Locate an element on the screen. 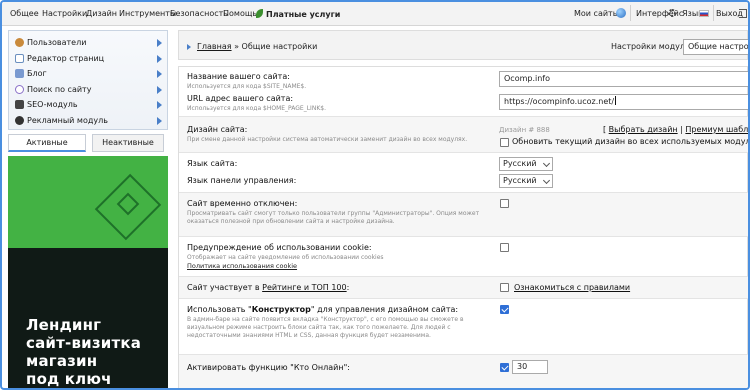 The width and height of the screenshot is (750, 390). sidebar-item-search: Поиск по сайту is located at coordinates (88, 90).